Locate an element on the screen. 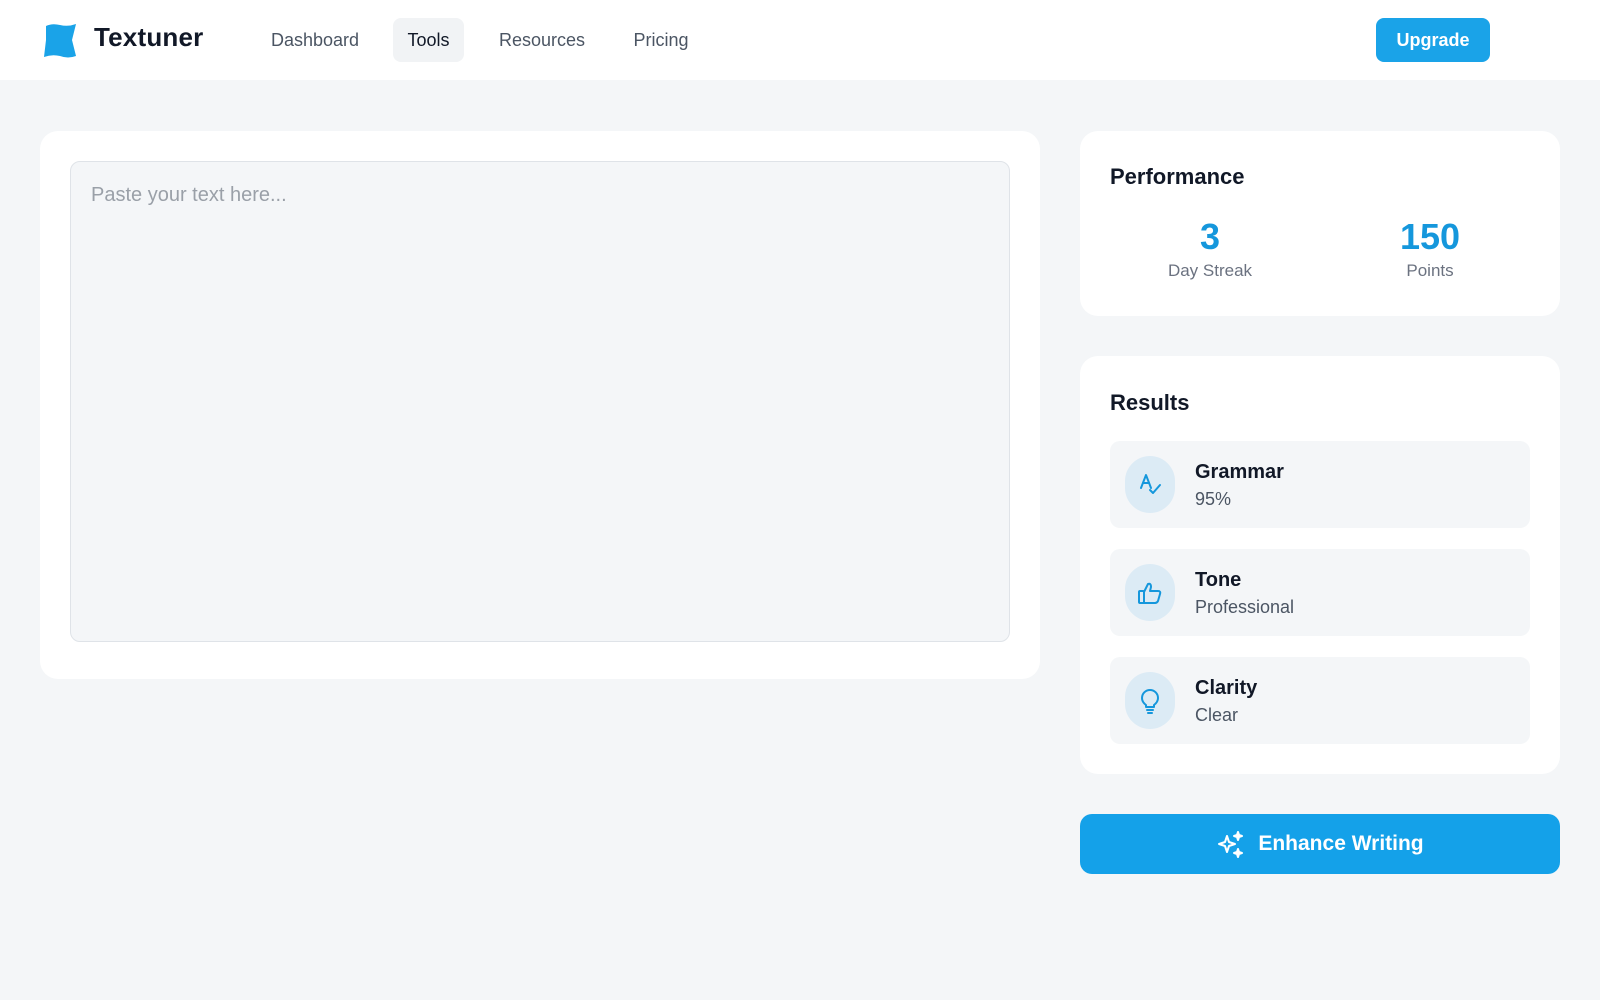  enhance-writing-label: Enhance Writing is located at coordinates (1341, 843).